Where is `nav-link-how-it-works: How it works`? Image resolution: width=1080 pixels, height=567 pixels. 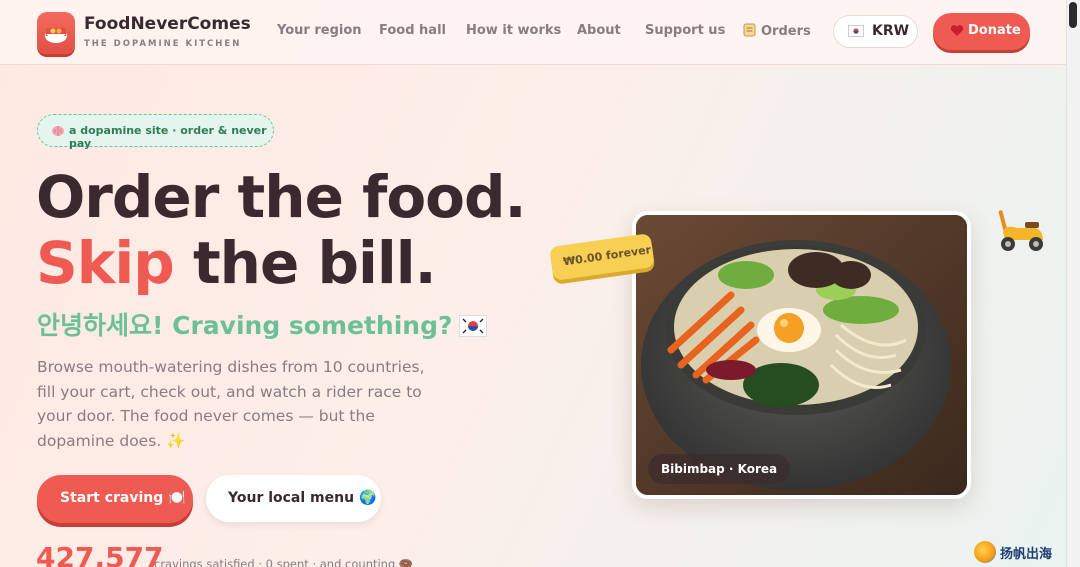 nav-link-how-it-works: How it works is located at coordinates (513, 30).